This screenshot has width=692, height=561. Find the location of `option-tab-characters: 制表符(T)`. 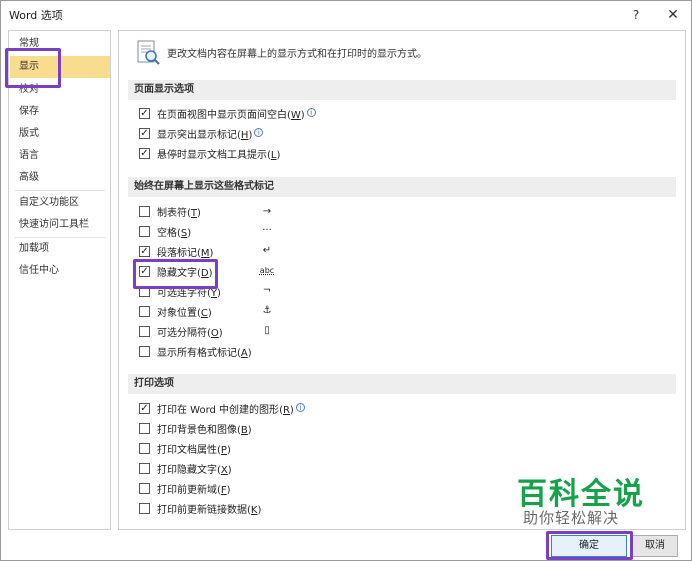

option-tab-characters: 制表符(T) is located at coordinates (170, 214).